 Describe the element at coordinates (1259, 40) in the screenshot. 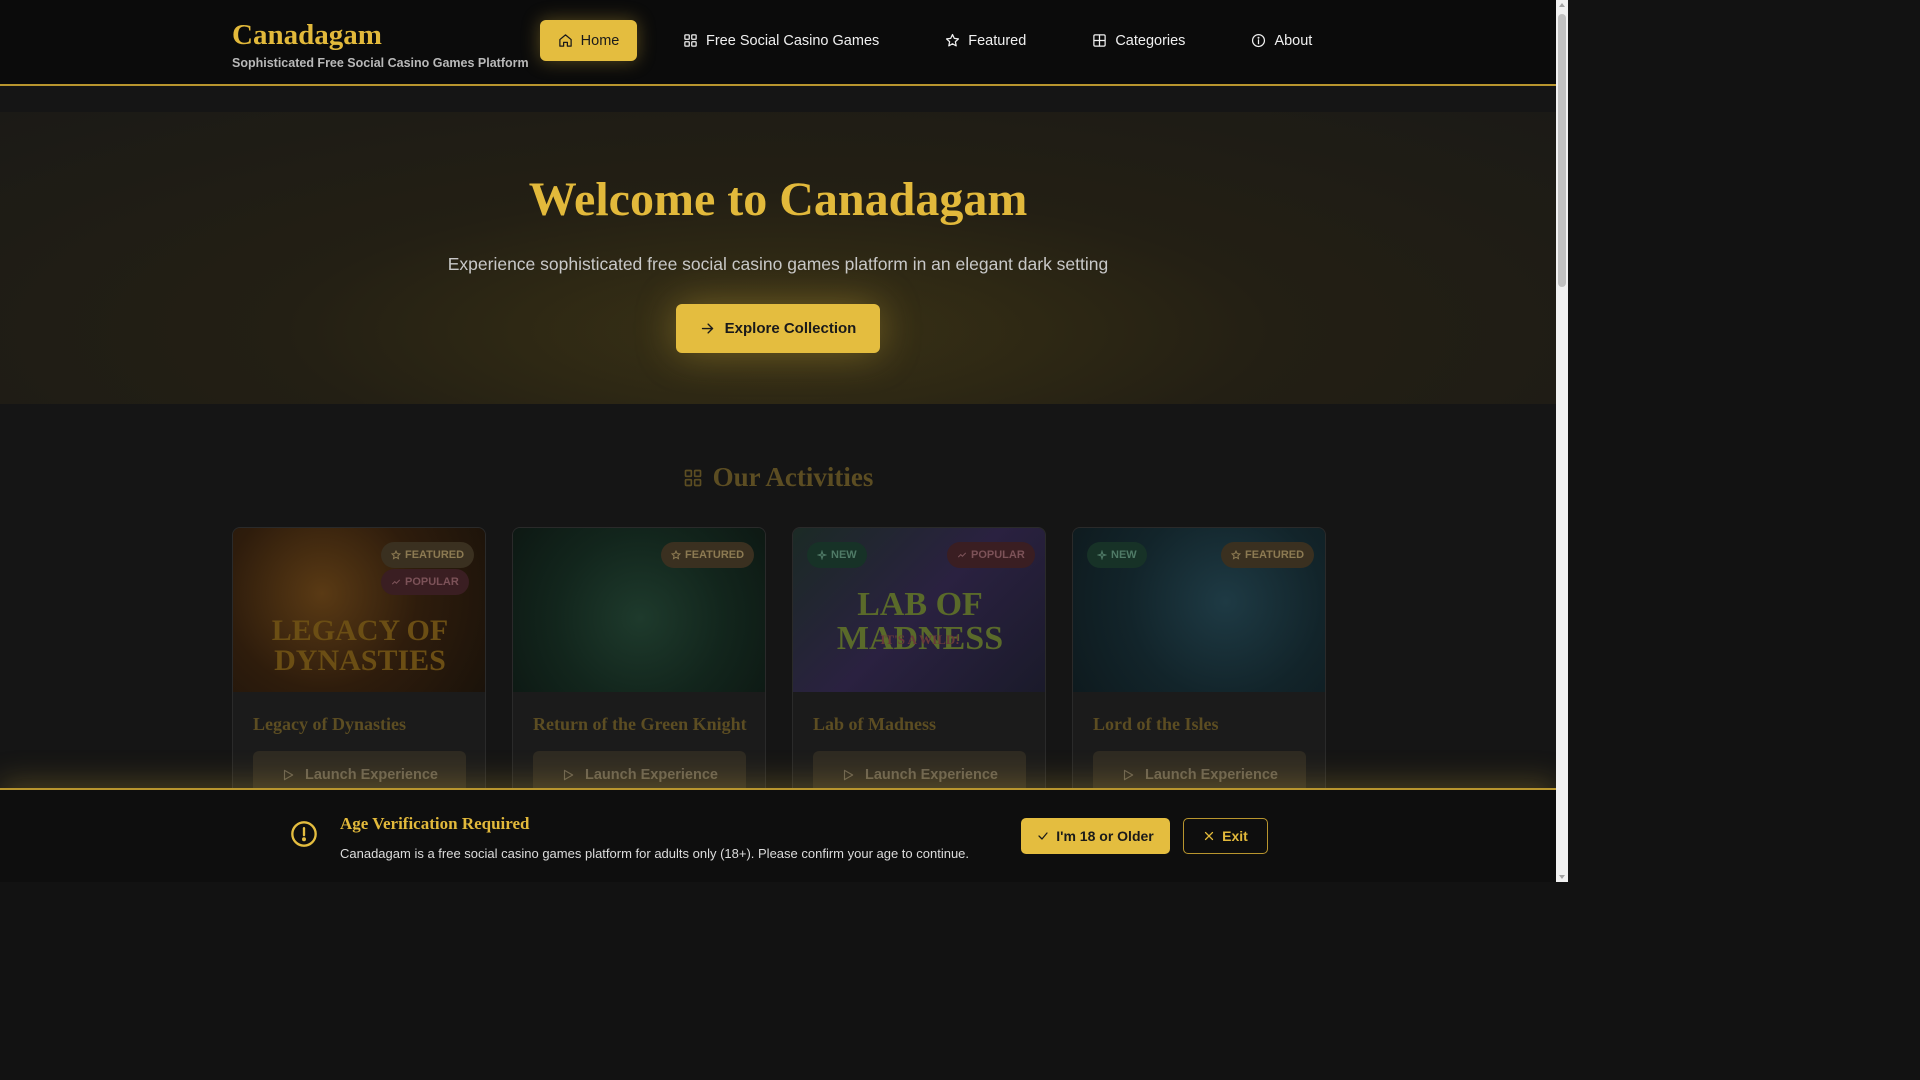

I see `info-icon` at that location.